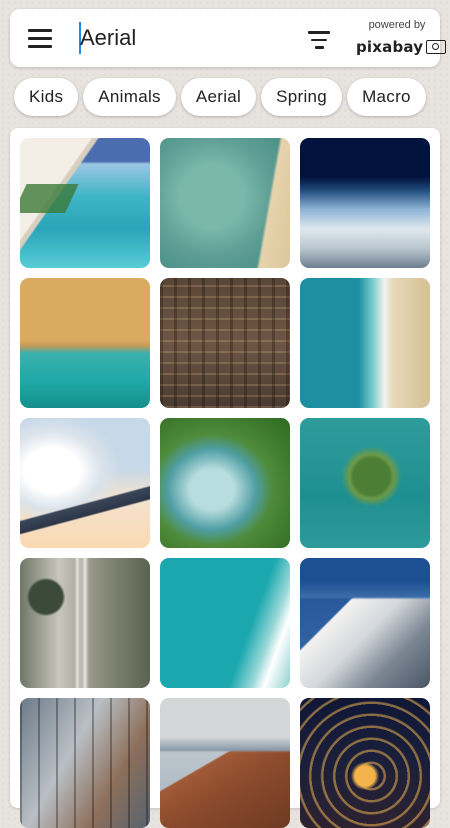 The height and width of the screenshot is (828, 450). I want to click on chip-kids: Kids, so click(46, 97).